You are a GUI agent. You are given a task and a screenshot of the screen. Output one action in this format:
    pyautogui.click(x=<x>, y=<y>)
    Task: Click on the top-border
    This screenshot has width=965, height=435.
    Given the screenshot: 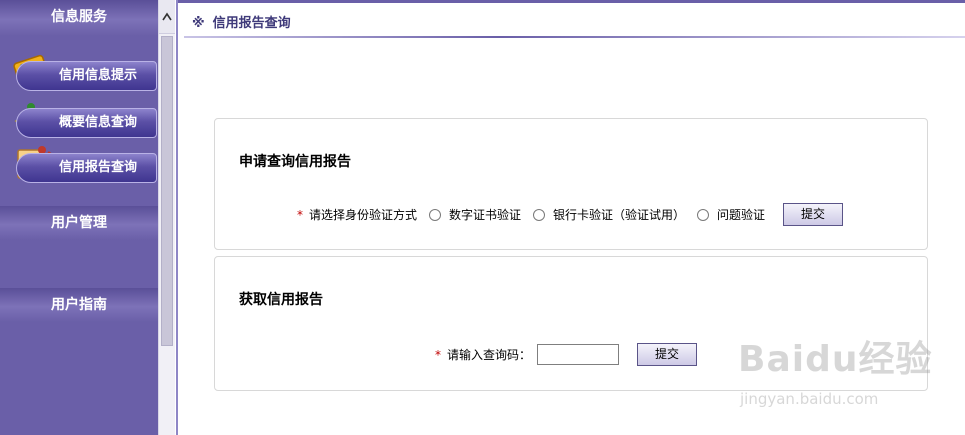 What is the action you would take?
    pyautogui.click(x=571, y=1)
    